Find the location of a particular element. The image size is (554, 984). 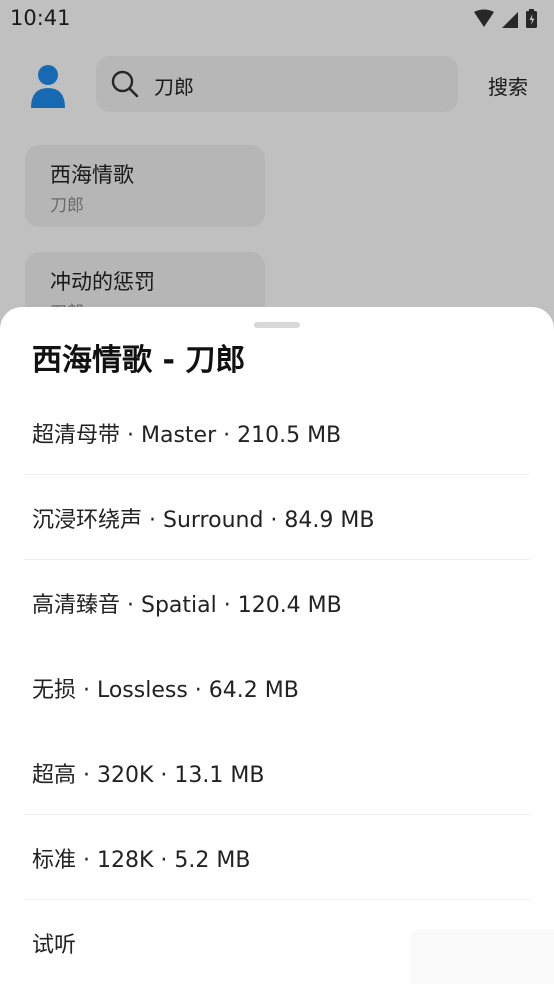

quality-option: 超清母带 · Master · 210.5 MB is located at coordinates (277, 432).